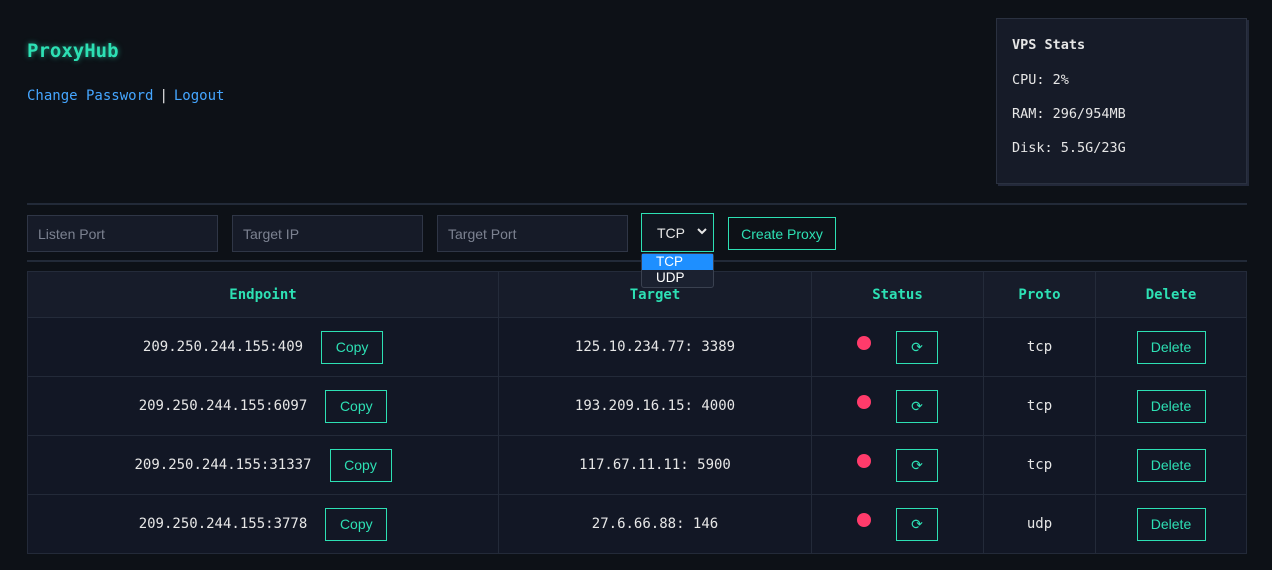 The height and width of the screenshot is (570, 1272). What do you see at coordinates (263, 294) in the screenshot?
I see `header-endpoint: Endpoint` at bounding box center [263, 294].